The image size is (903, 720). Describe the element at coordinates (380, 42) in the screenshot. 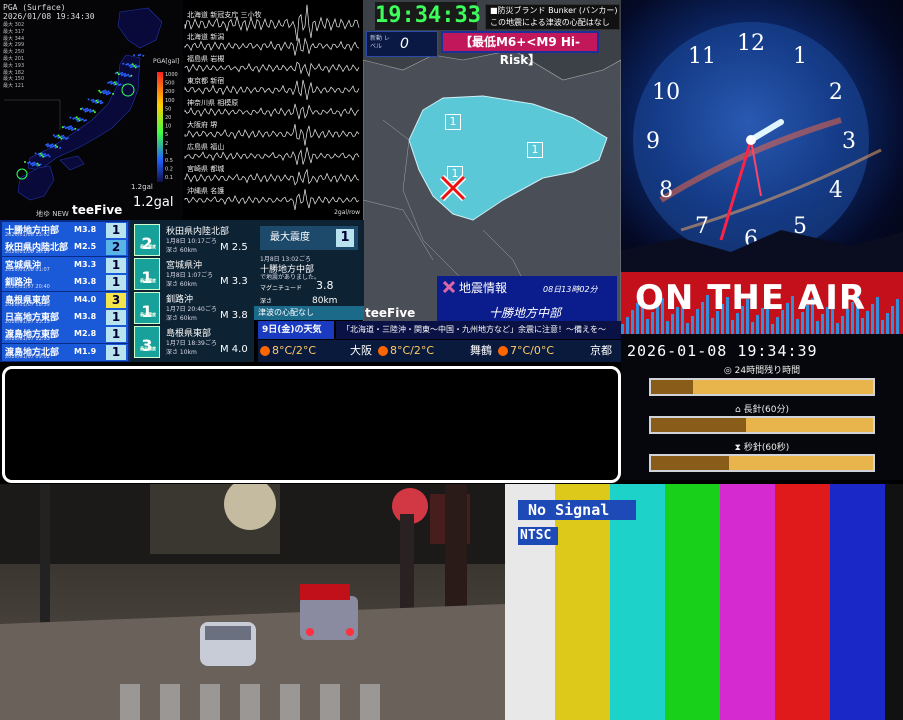

I see `level-label: 新動 レベル` at that location.